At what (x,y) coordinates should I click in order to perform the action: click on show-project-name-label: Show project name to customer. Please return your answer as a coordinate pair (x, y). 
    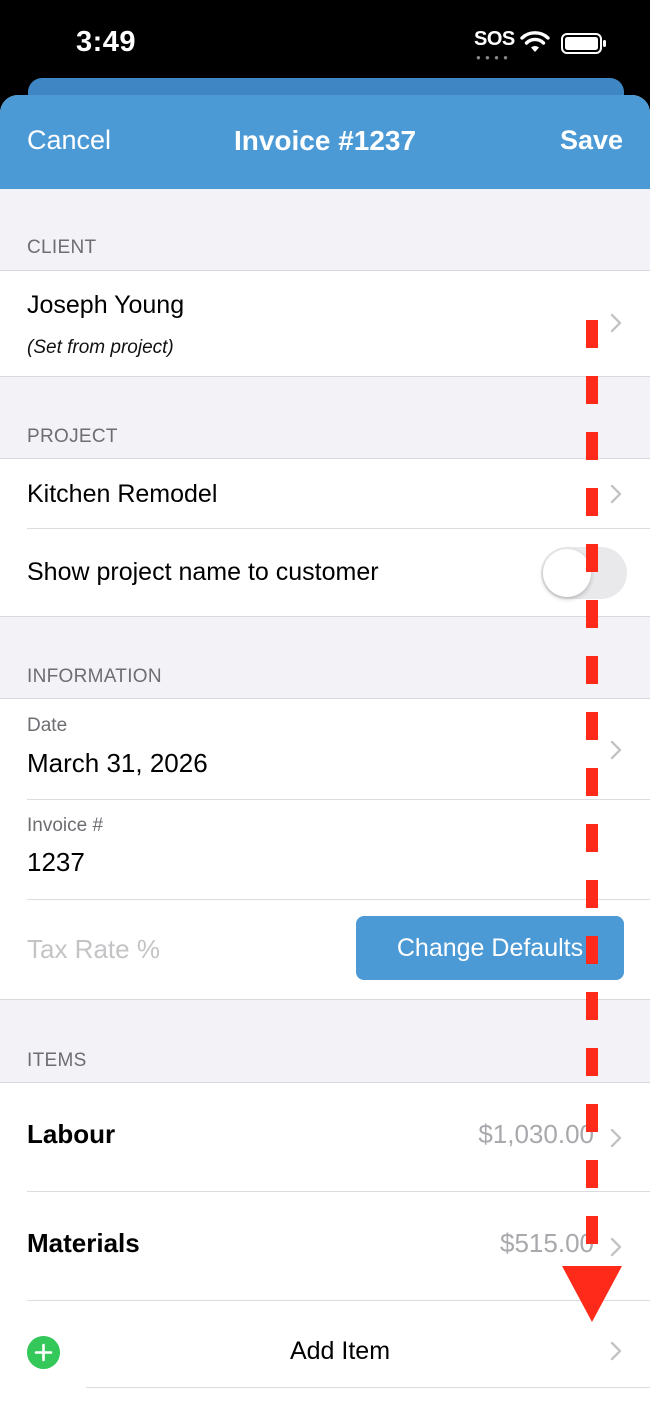
    Looking at the image, I should click on (203, 572).